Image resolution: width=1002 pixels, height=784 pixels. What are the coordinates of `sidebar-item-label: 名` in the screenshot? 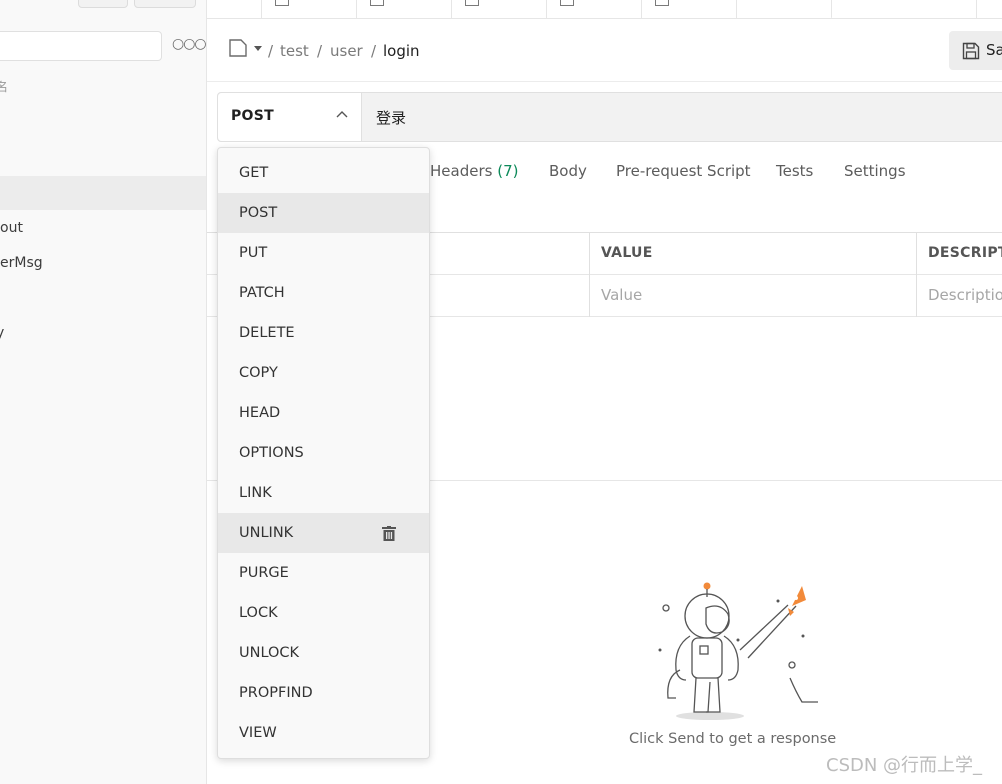 It's located at (4, 87).